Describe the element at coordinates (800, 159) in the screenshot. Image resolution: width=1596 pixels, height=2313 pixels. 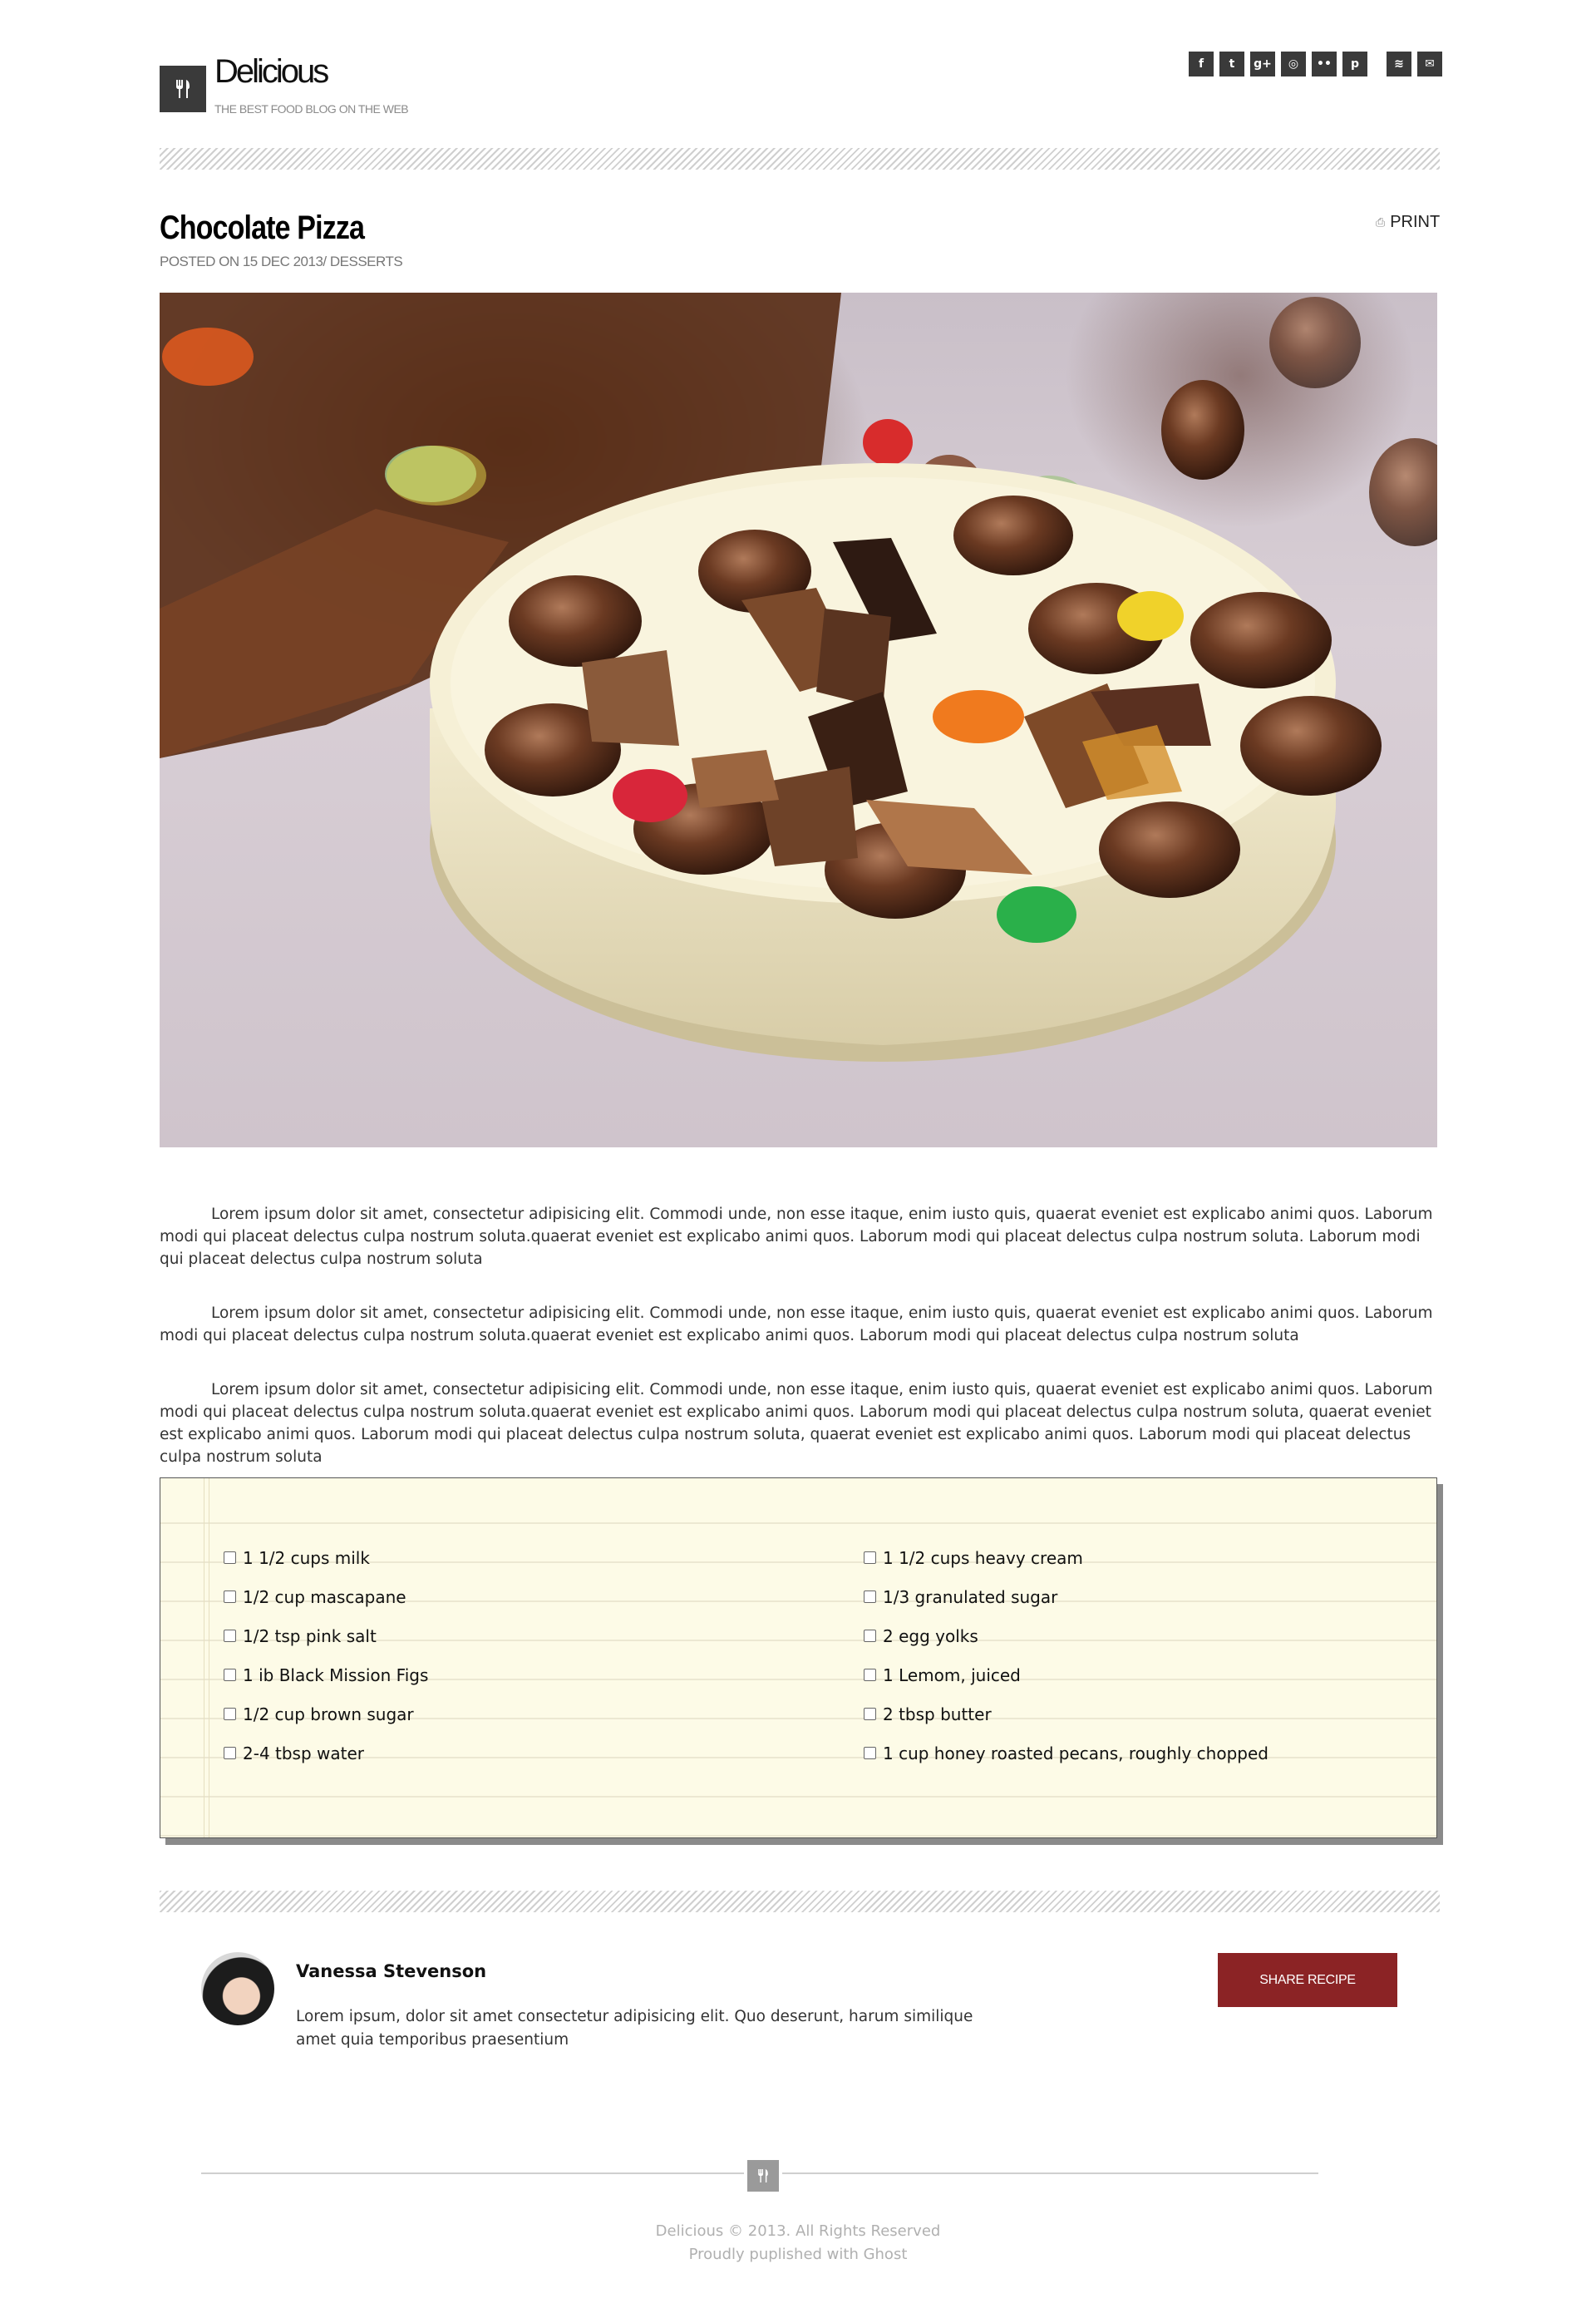
I see `header-divider` at that location.